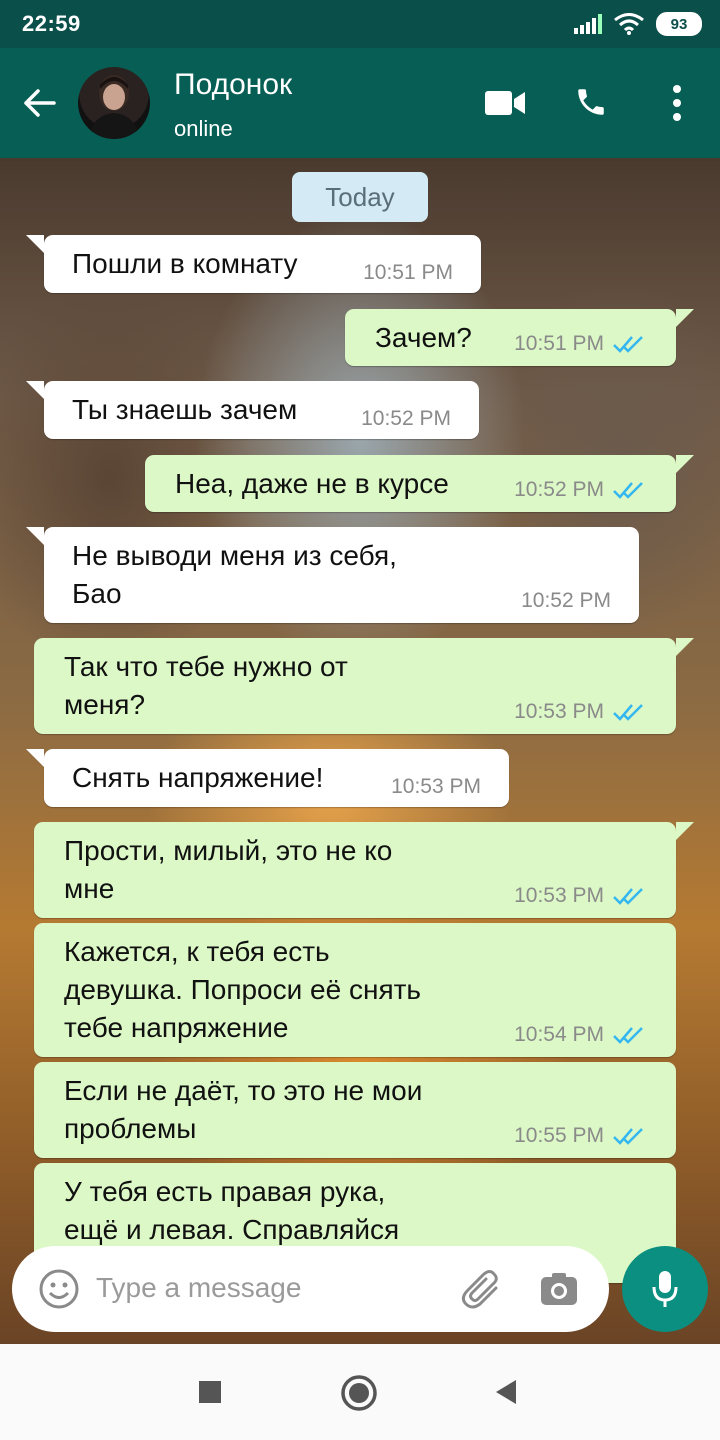 The image size is (720, 1440). Describe the element at coordinates (629, 24) in the screenshot. I see `wifi-icon` at that location.